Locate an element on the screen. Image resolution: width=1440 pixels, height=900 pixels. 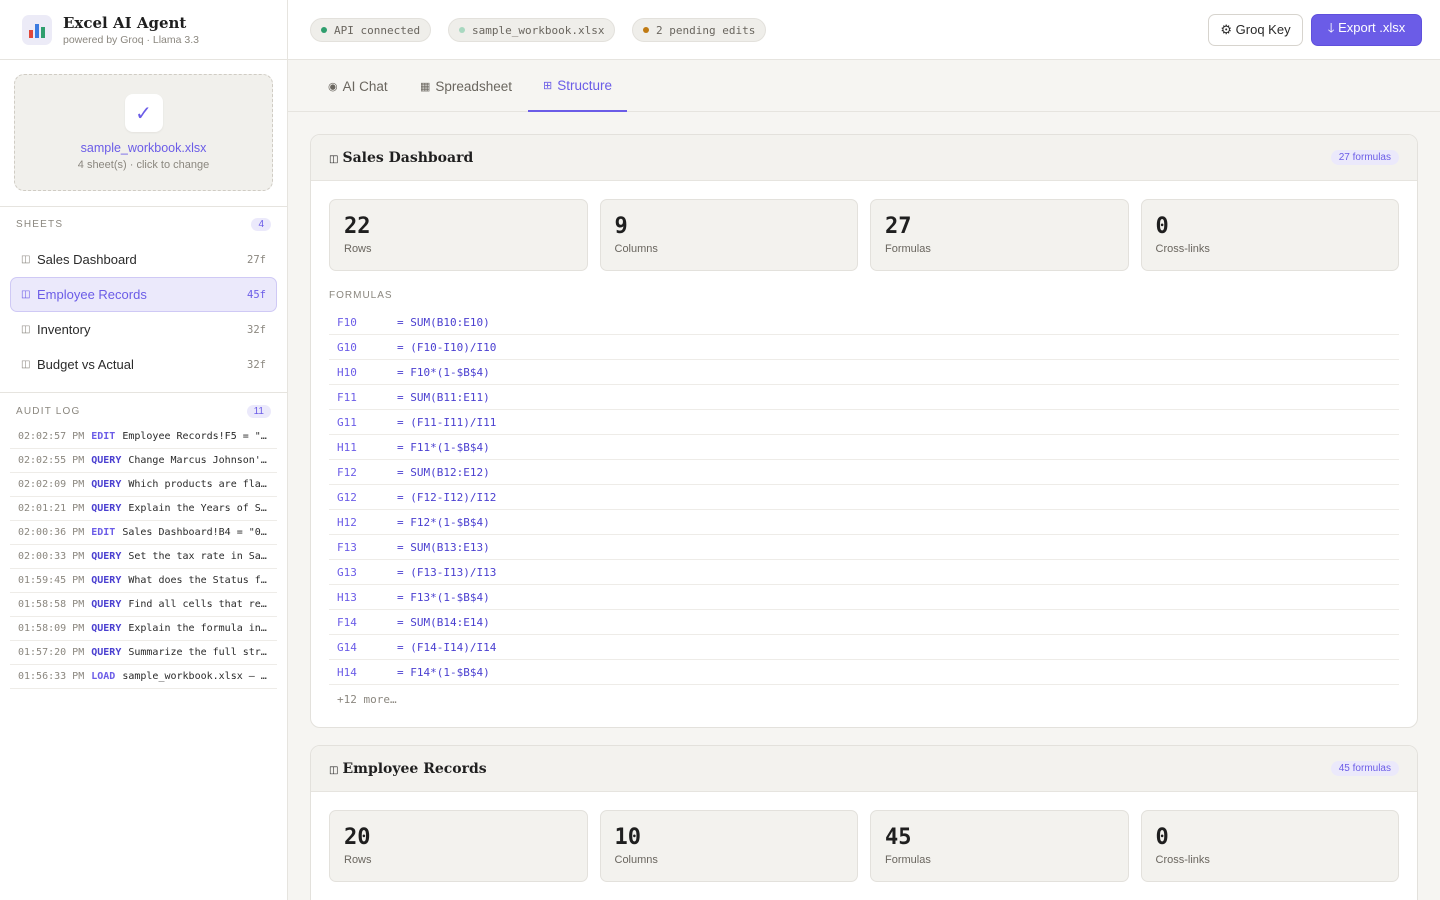
formula-count-badge: 27 formulas is located at coordinates (1364, 157).